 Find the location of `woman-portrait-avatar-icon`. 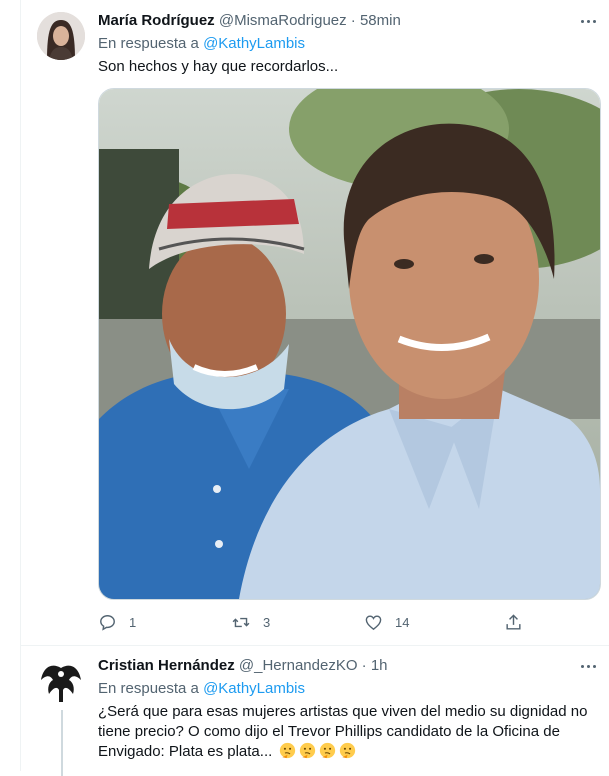

woman-portrait-avatar-icon is located at coordinates (61, 36).